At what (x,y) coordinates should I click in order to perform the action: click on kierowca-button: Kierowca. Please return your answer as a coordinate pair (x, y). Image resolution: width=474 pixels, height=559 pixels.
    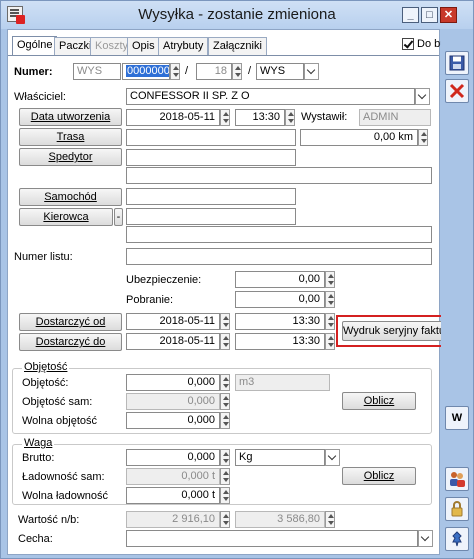
    Looking at the image, I should click on (66, 217).